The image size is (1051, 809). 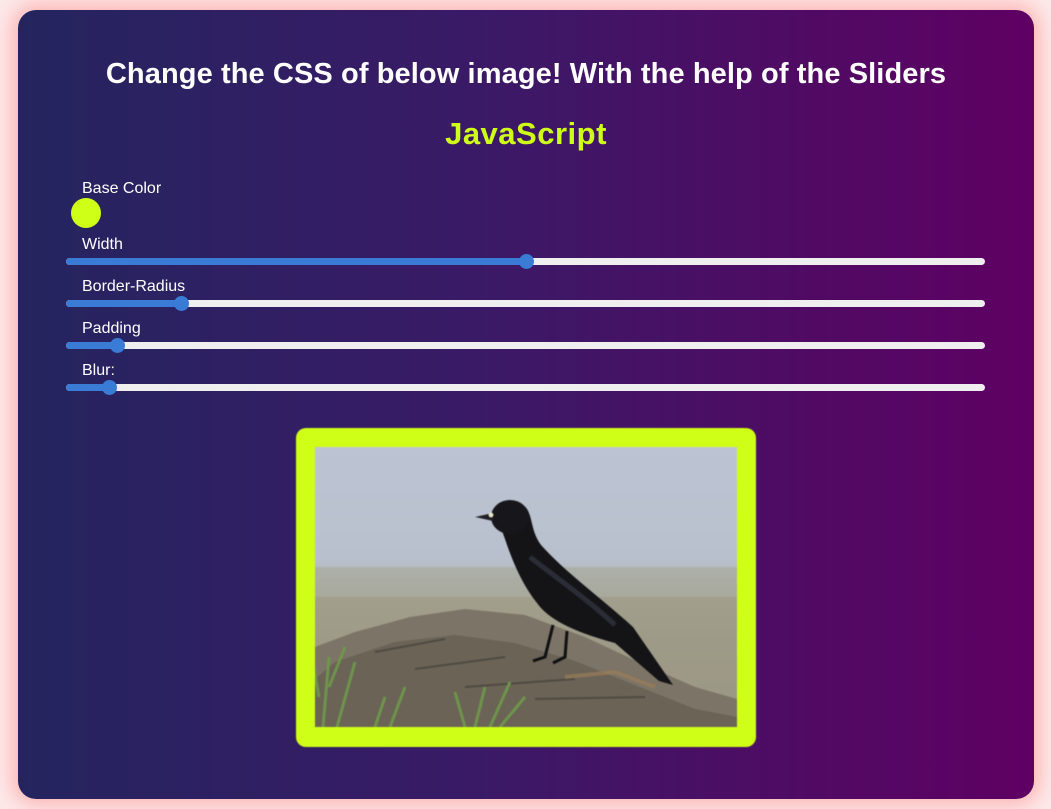 I want to click on bird-image, so click(x=526, y=587).